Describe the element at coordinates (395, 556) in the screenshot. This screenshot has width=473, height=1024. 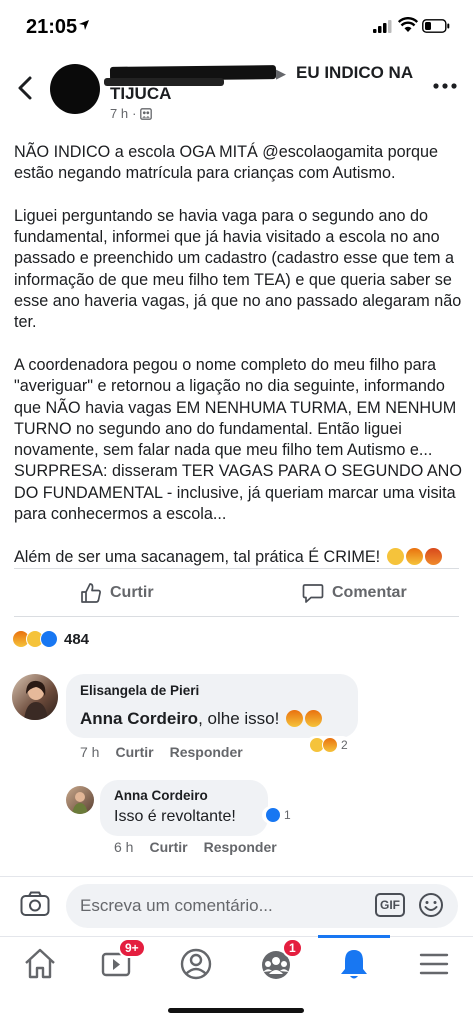
I see `steam-face-emoji-icon` at that location.